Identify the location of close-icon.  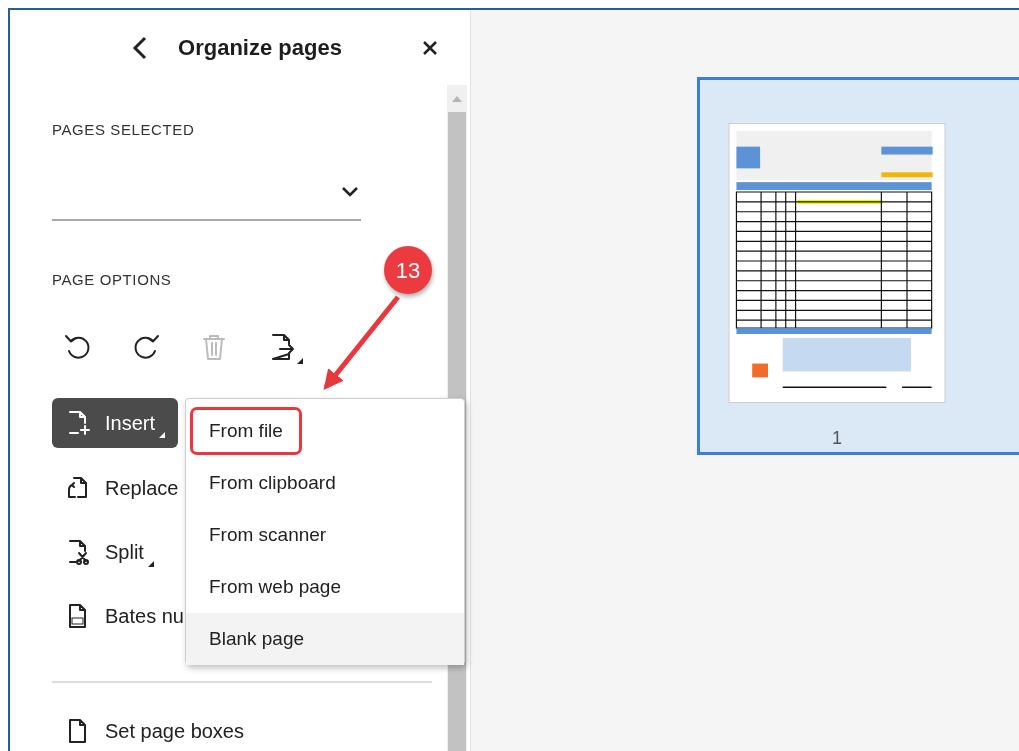
(430, 47).